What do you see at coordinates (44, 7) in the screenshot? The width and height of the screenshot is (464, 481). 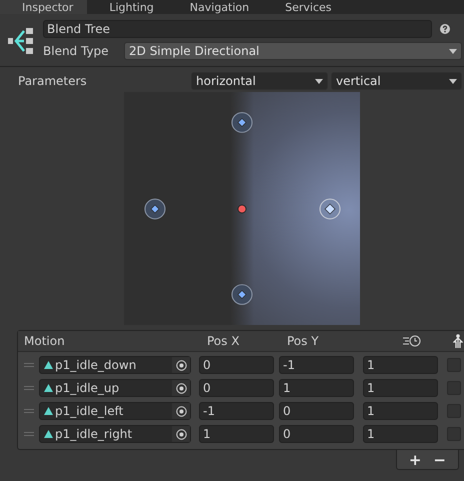 I see `tab: Inspector` at bounding box center [44, 7].